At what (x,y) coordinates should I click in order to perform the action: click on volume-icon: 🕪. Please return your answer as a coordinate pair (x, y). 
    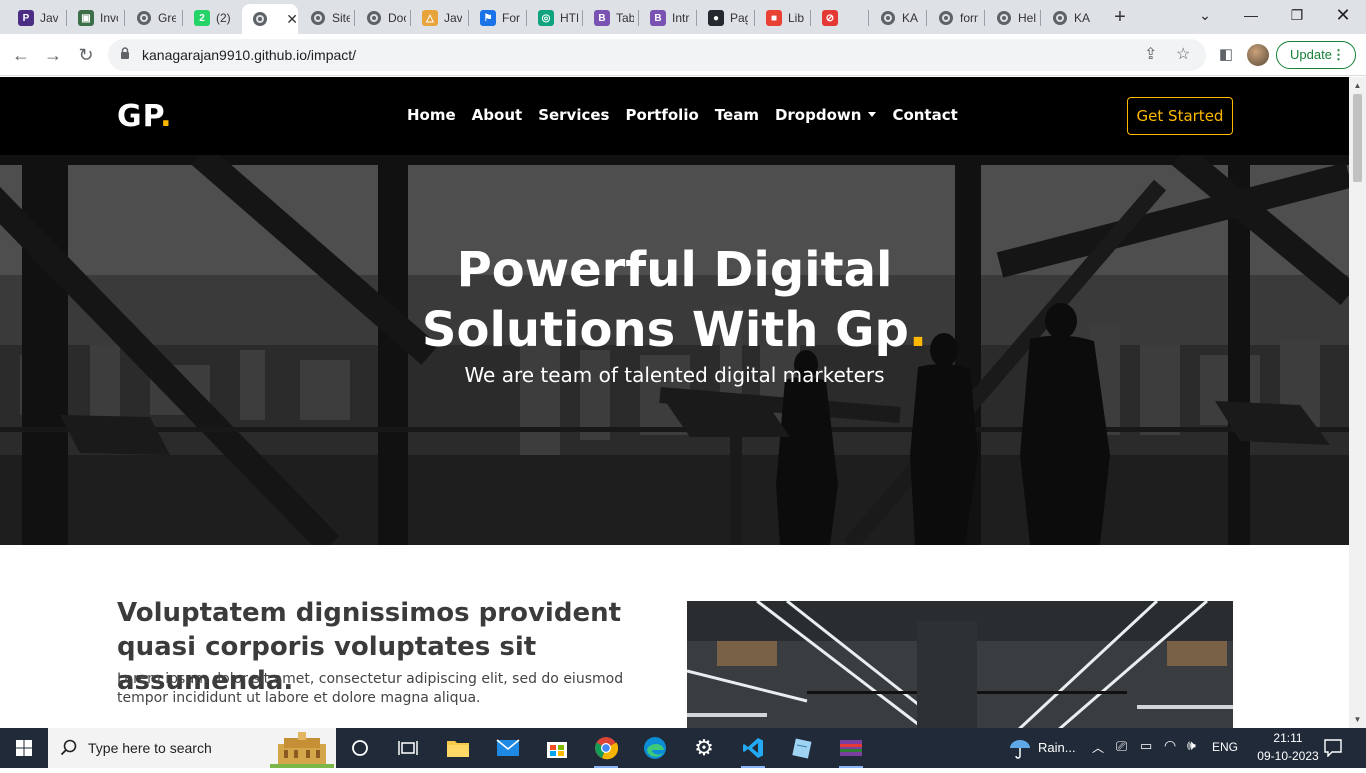
    Looking at the image, I should click on (1191, 745).